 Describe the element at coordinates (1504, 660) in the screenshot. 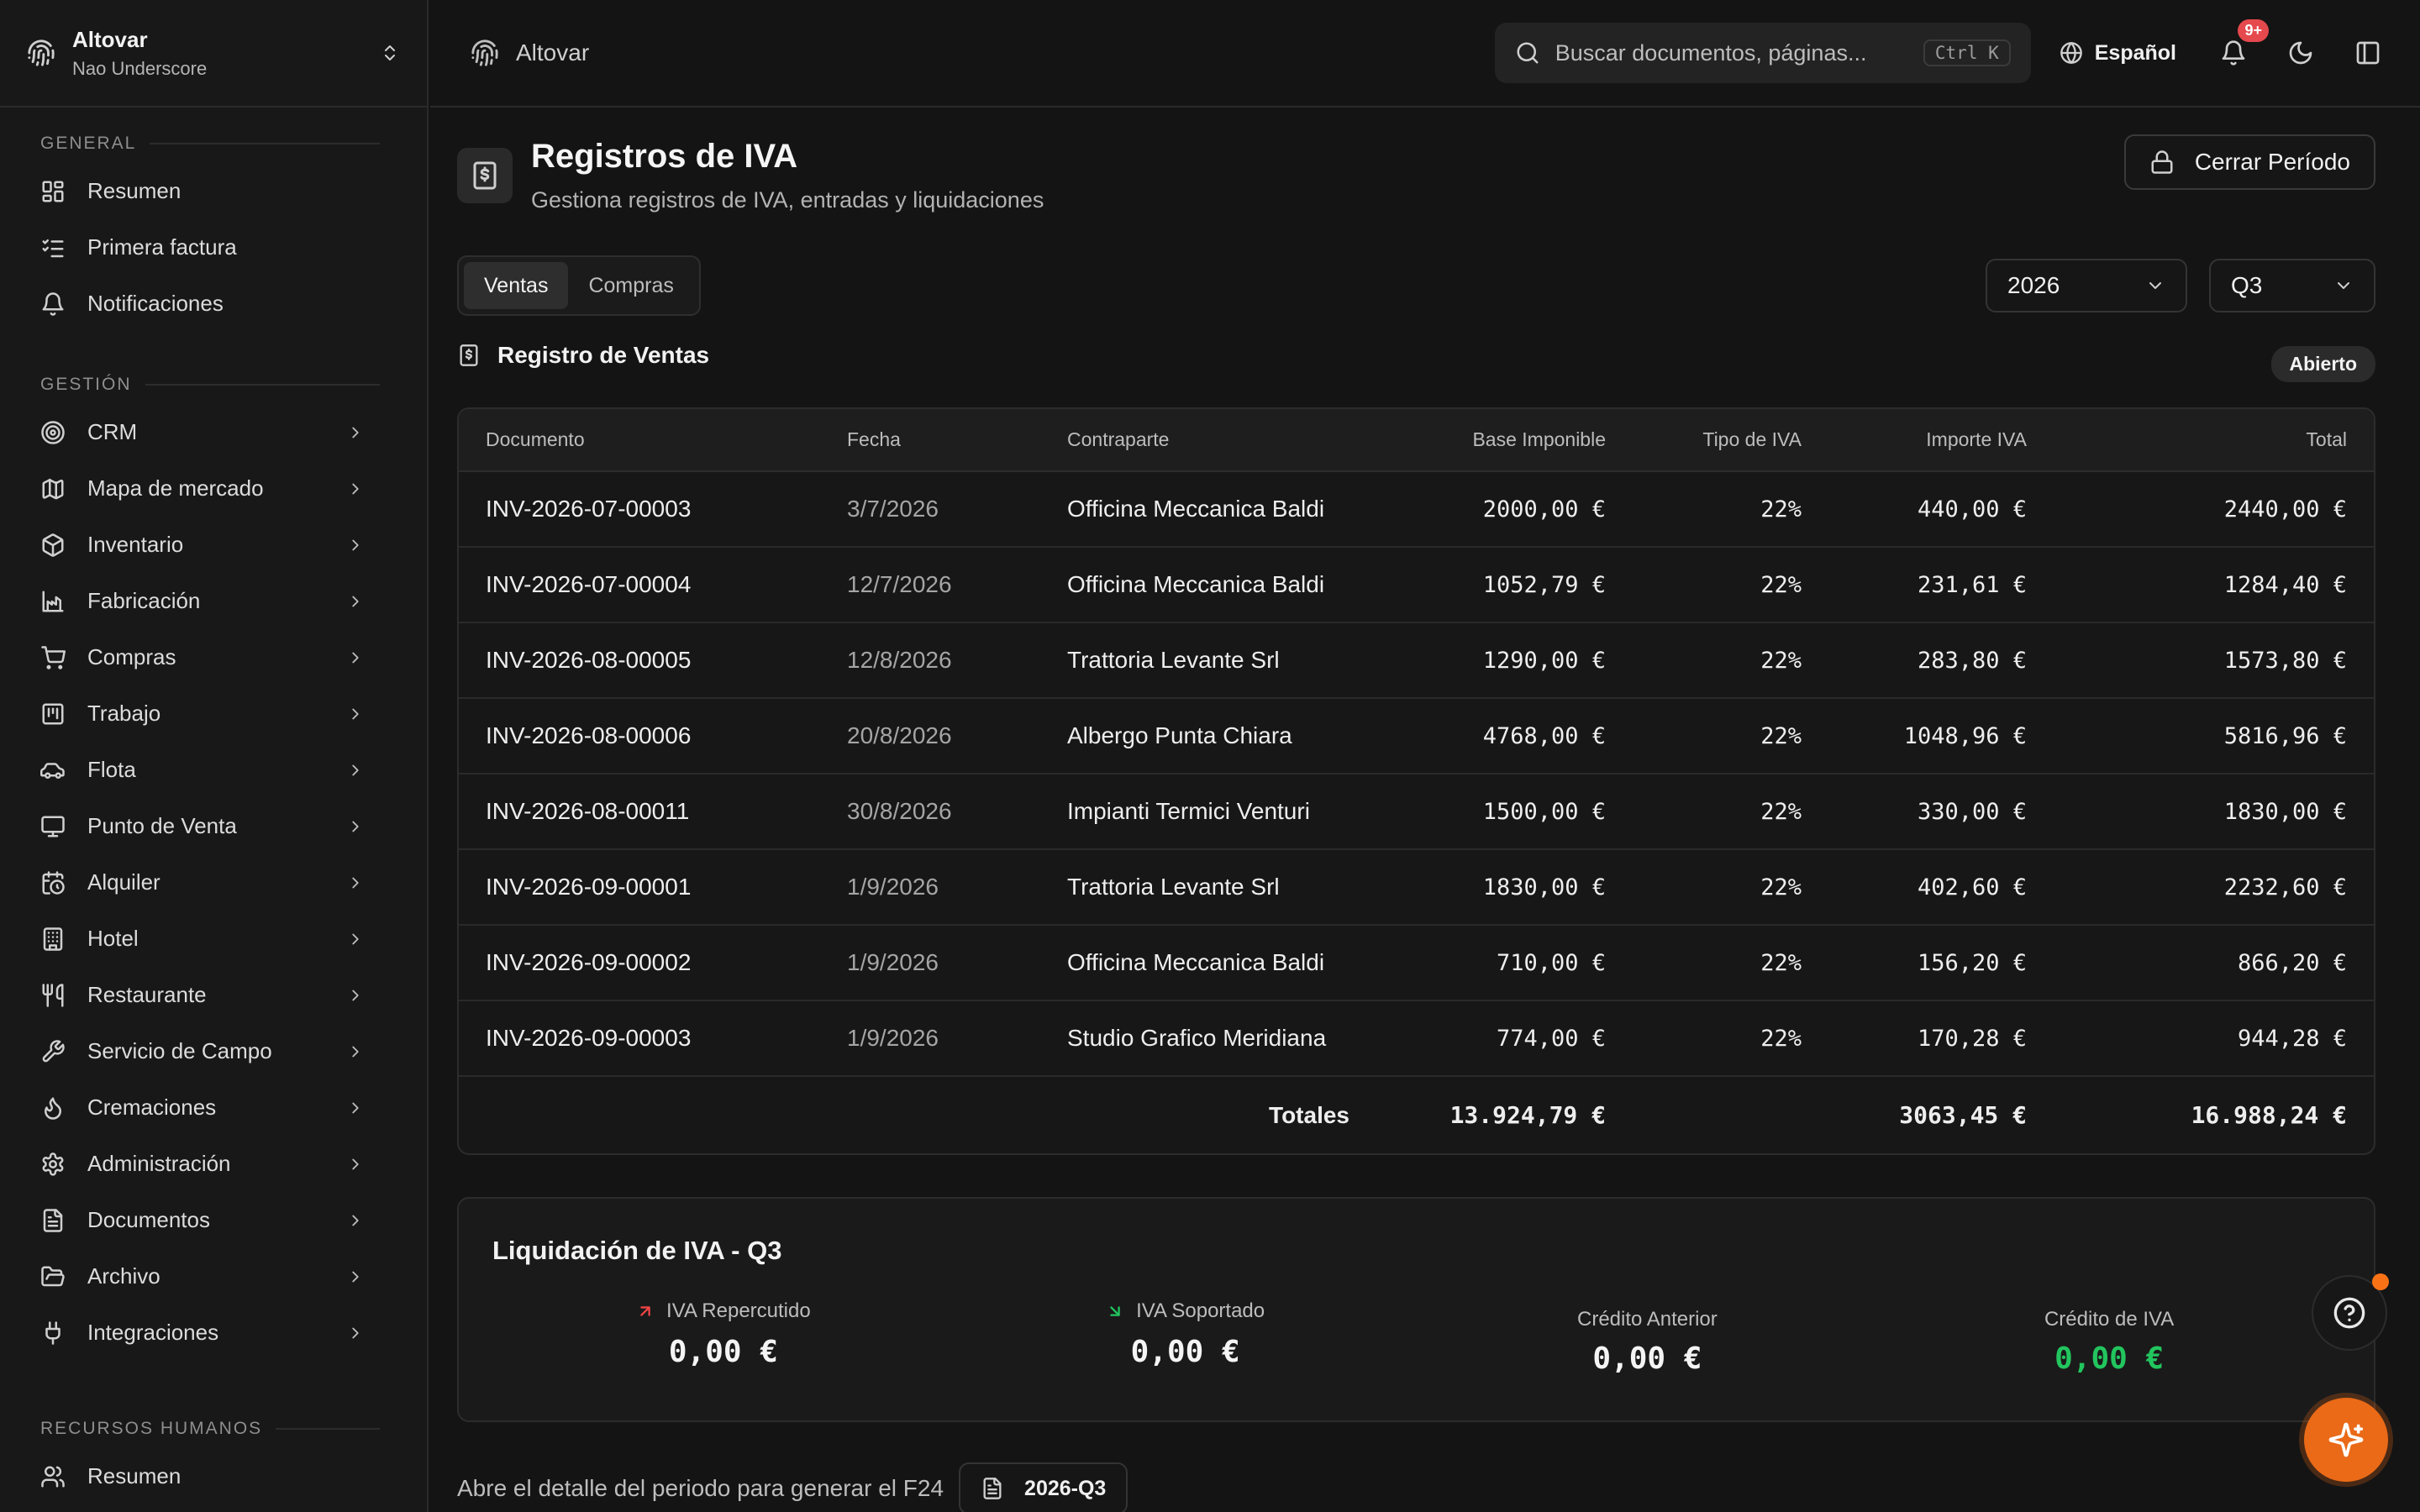

I see `cell-base: 1290,00 €` at that location.